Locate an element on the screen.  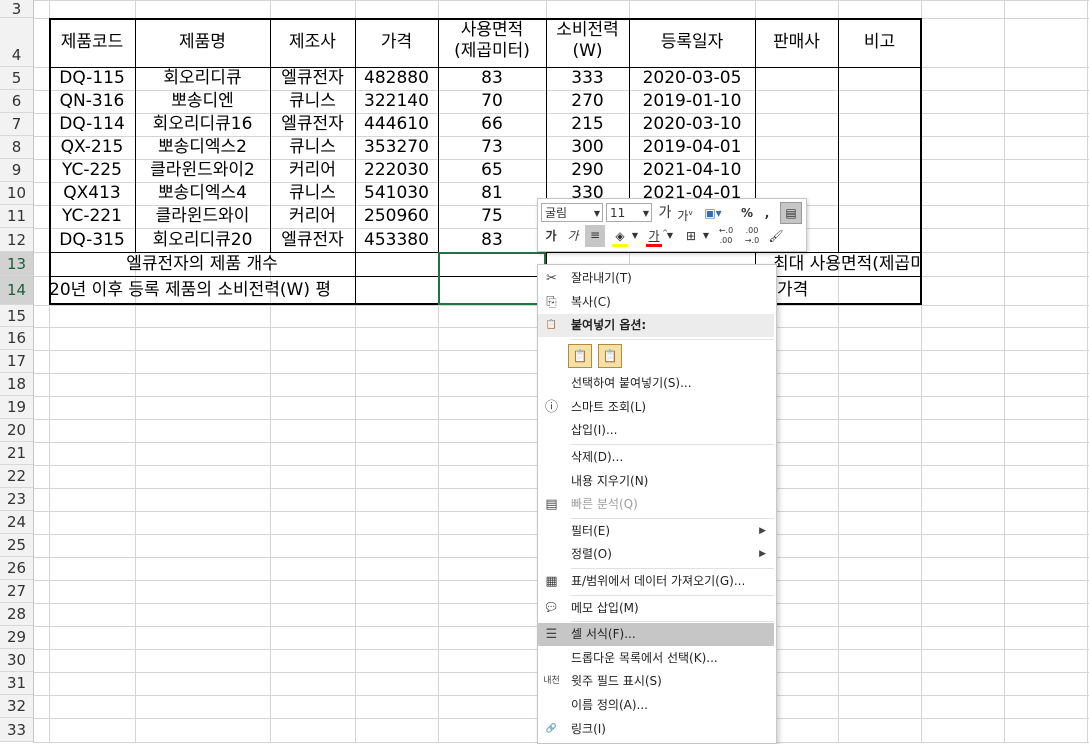
menu-item: ⎘ 복사(C) is located at coordinates (656, 302).